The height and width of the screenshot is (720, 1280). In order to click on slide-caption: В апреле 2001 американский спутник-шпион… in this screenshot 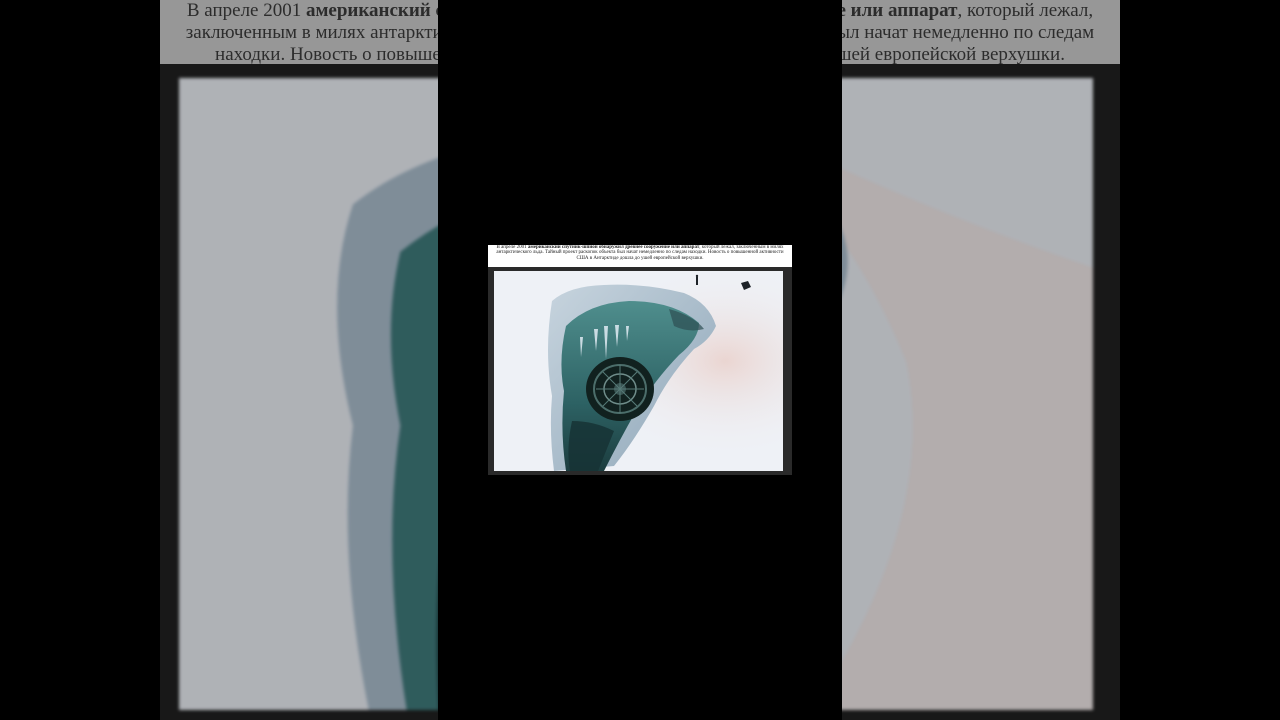, I will do `click(640, 256)`.